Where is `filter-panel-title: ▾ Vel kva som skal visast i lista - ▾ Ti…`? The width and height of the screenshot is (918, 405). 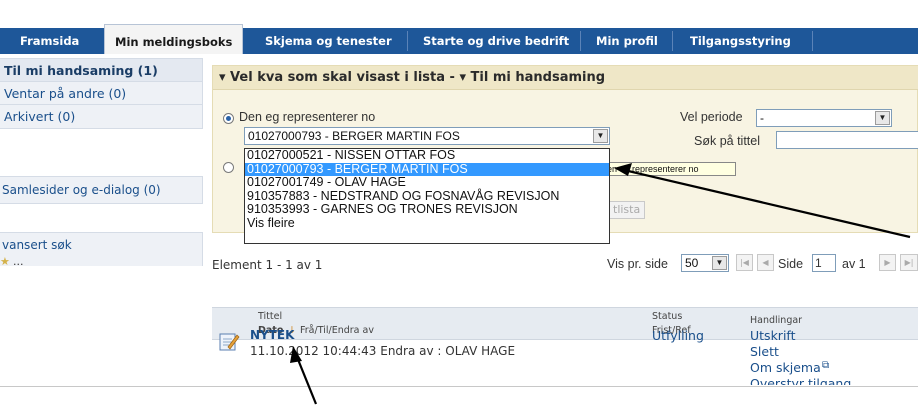
filter-panel-title: ▾ Vel kva som skal visast i lista - ▾ Ti… is located at coordinates (565, 78).